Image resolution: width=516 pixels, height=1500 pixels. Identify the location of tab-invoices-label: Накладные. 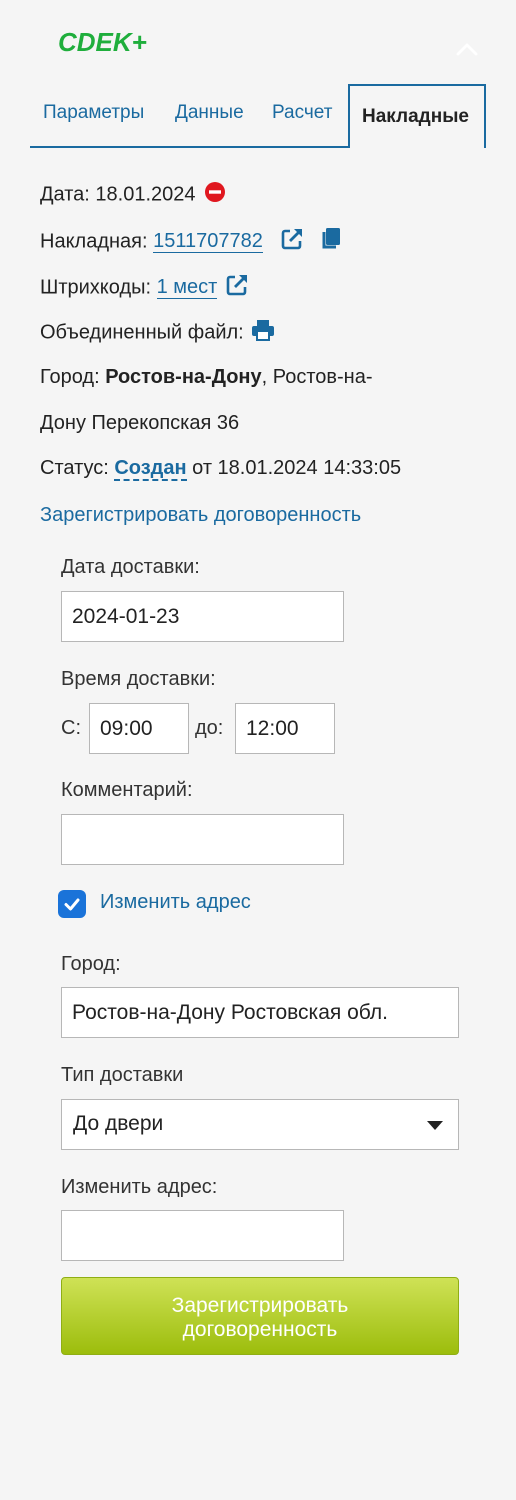
(415, 116).